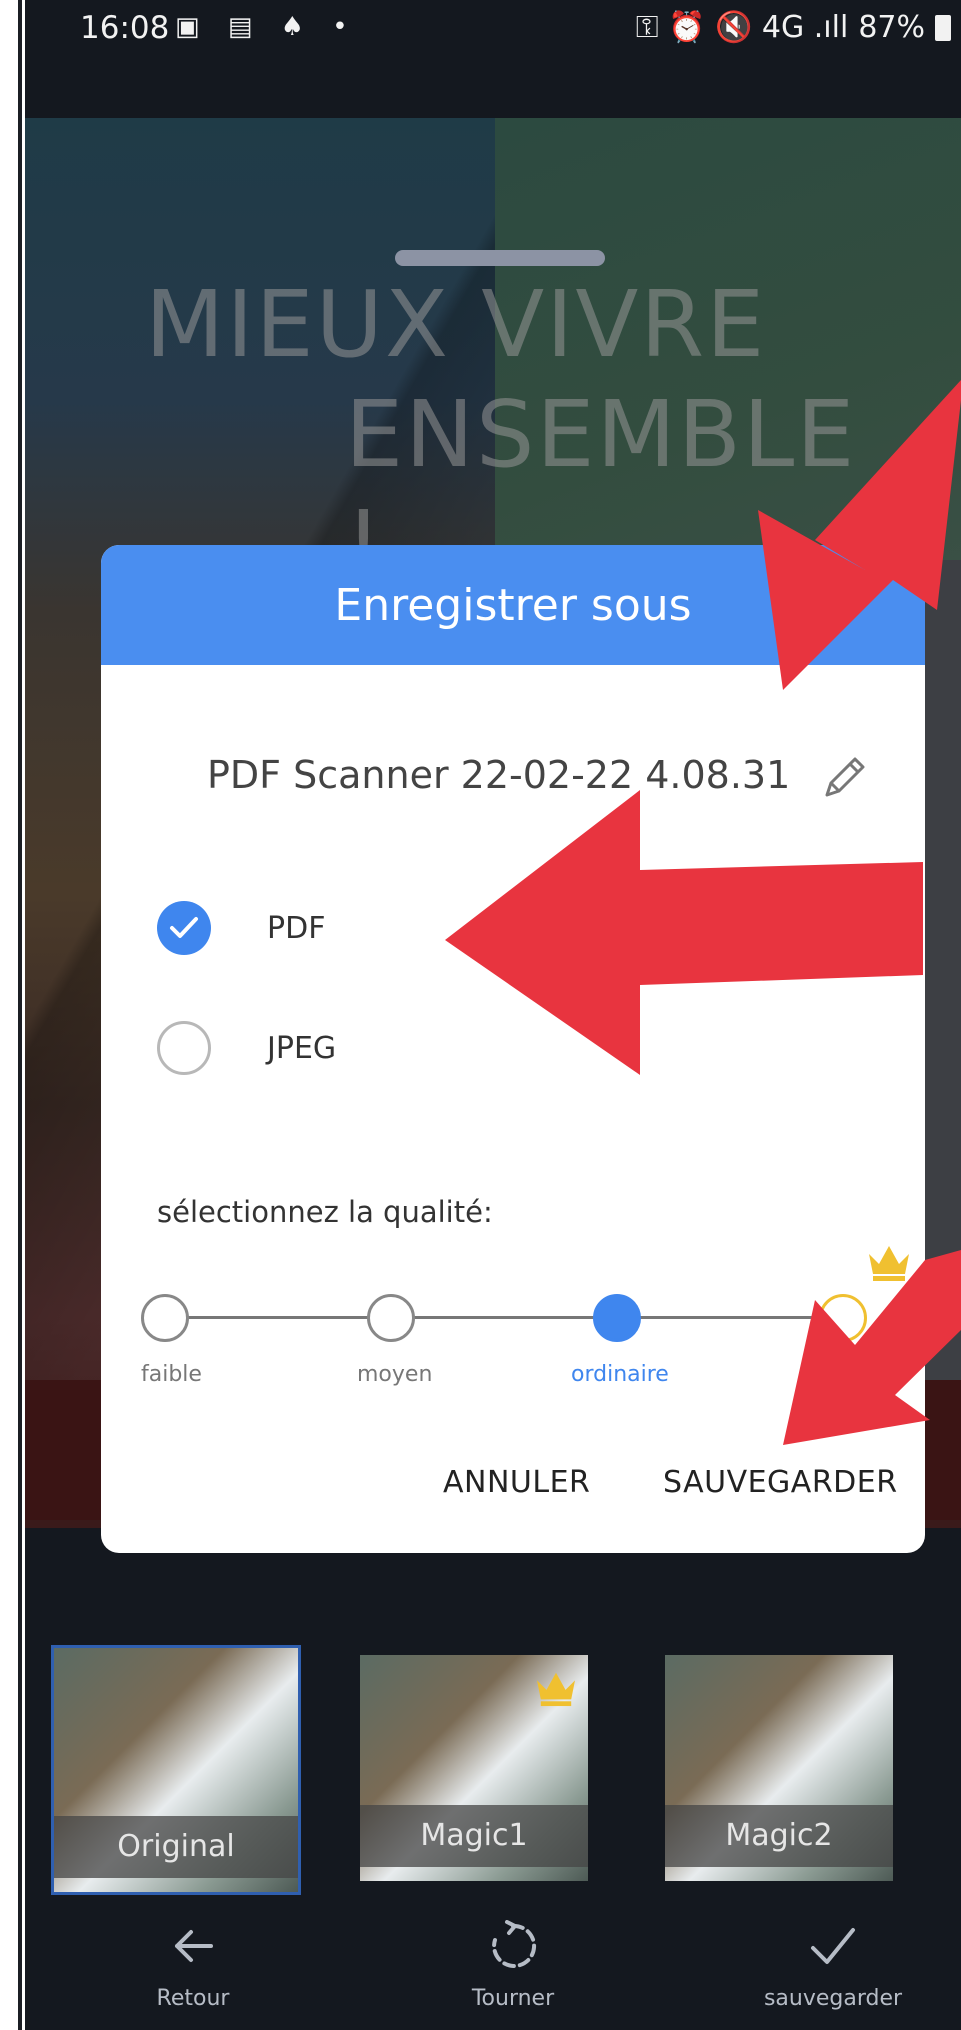 The height and width of the screenshot is (2030, 961). What do you see at coordinates (525, 1328) in the screenshot?
I see `quality-slider: faible moyen ordinaire maxi` at bounding box center [525, 1328].